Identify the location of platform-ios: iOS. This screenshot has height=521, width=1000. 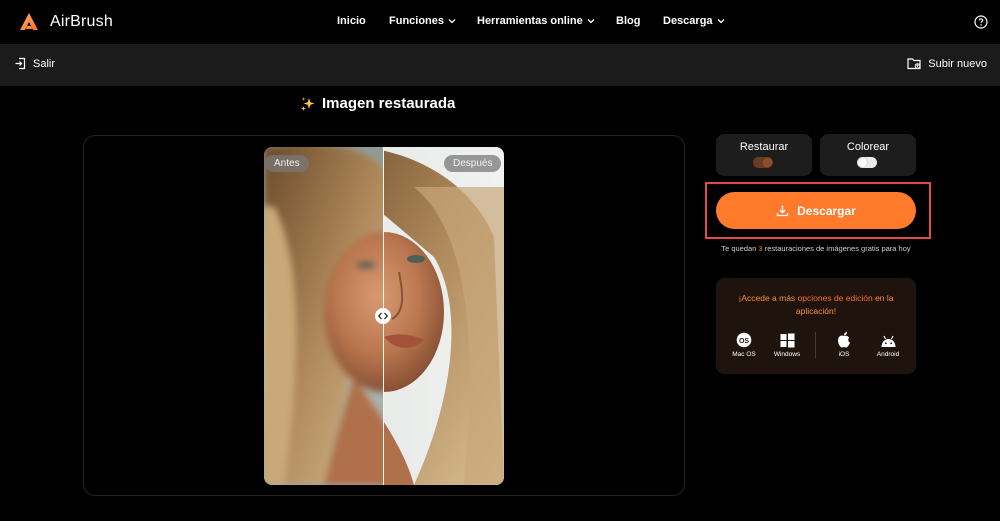
(844, 344).